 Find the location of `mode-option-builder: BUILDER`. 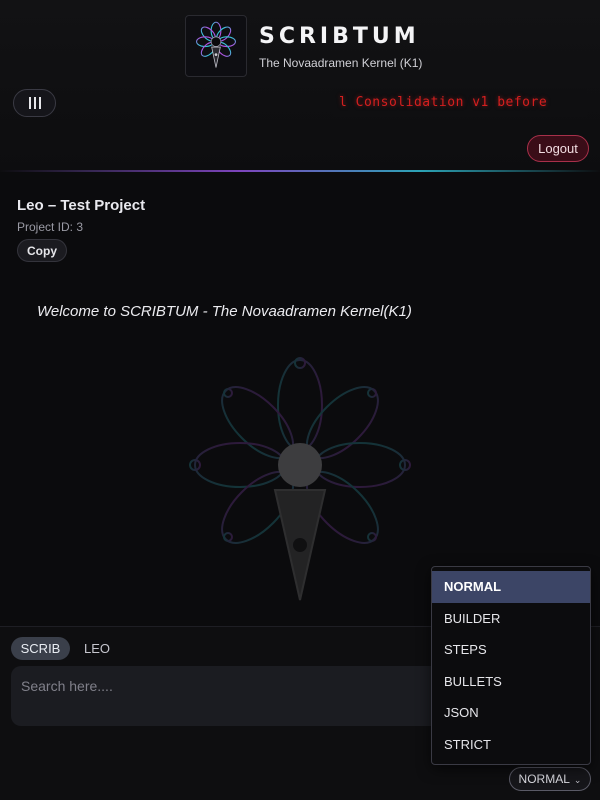

mode-option-builder: BUILDER is located at coordinates (511, 619).